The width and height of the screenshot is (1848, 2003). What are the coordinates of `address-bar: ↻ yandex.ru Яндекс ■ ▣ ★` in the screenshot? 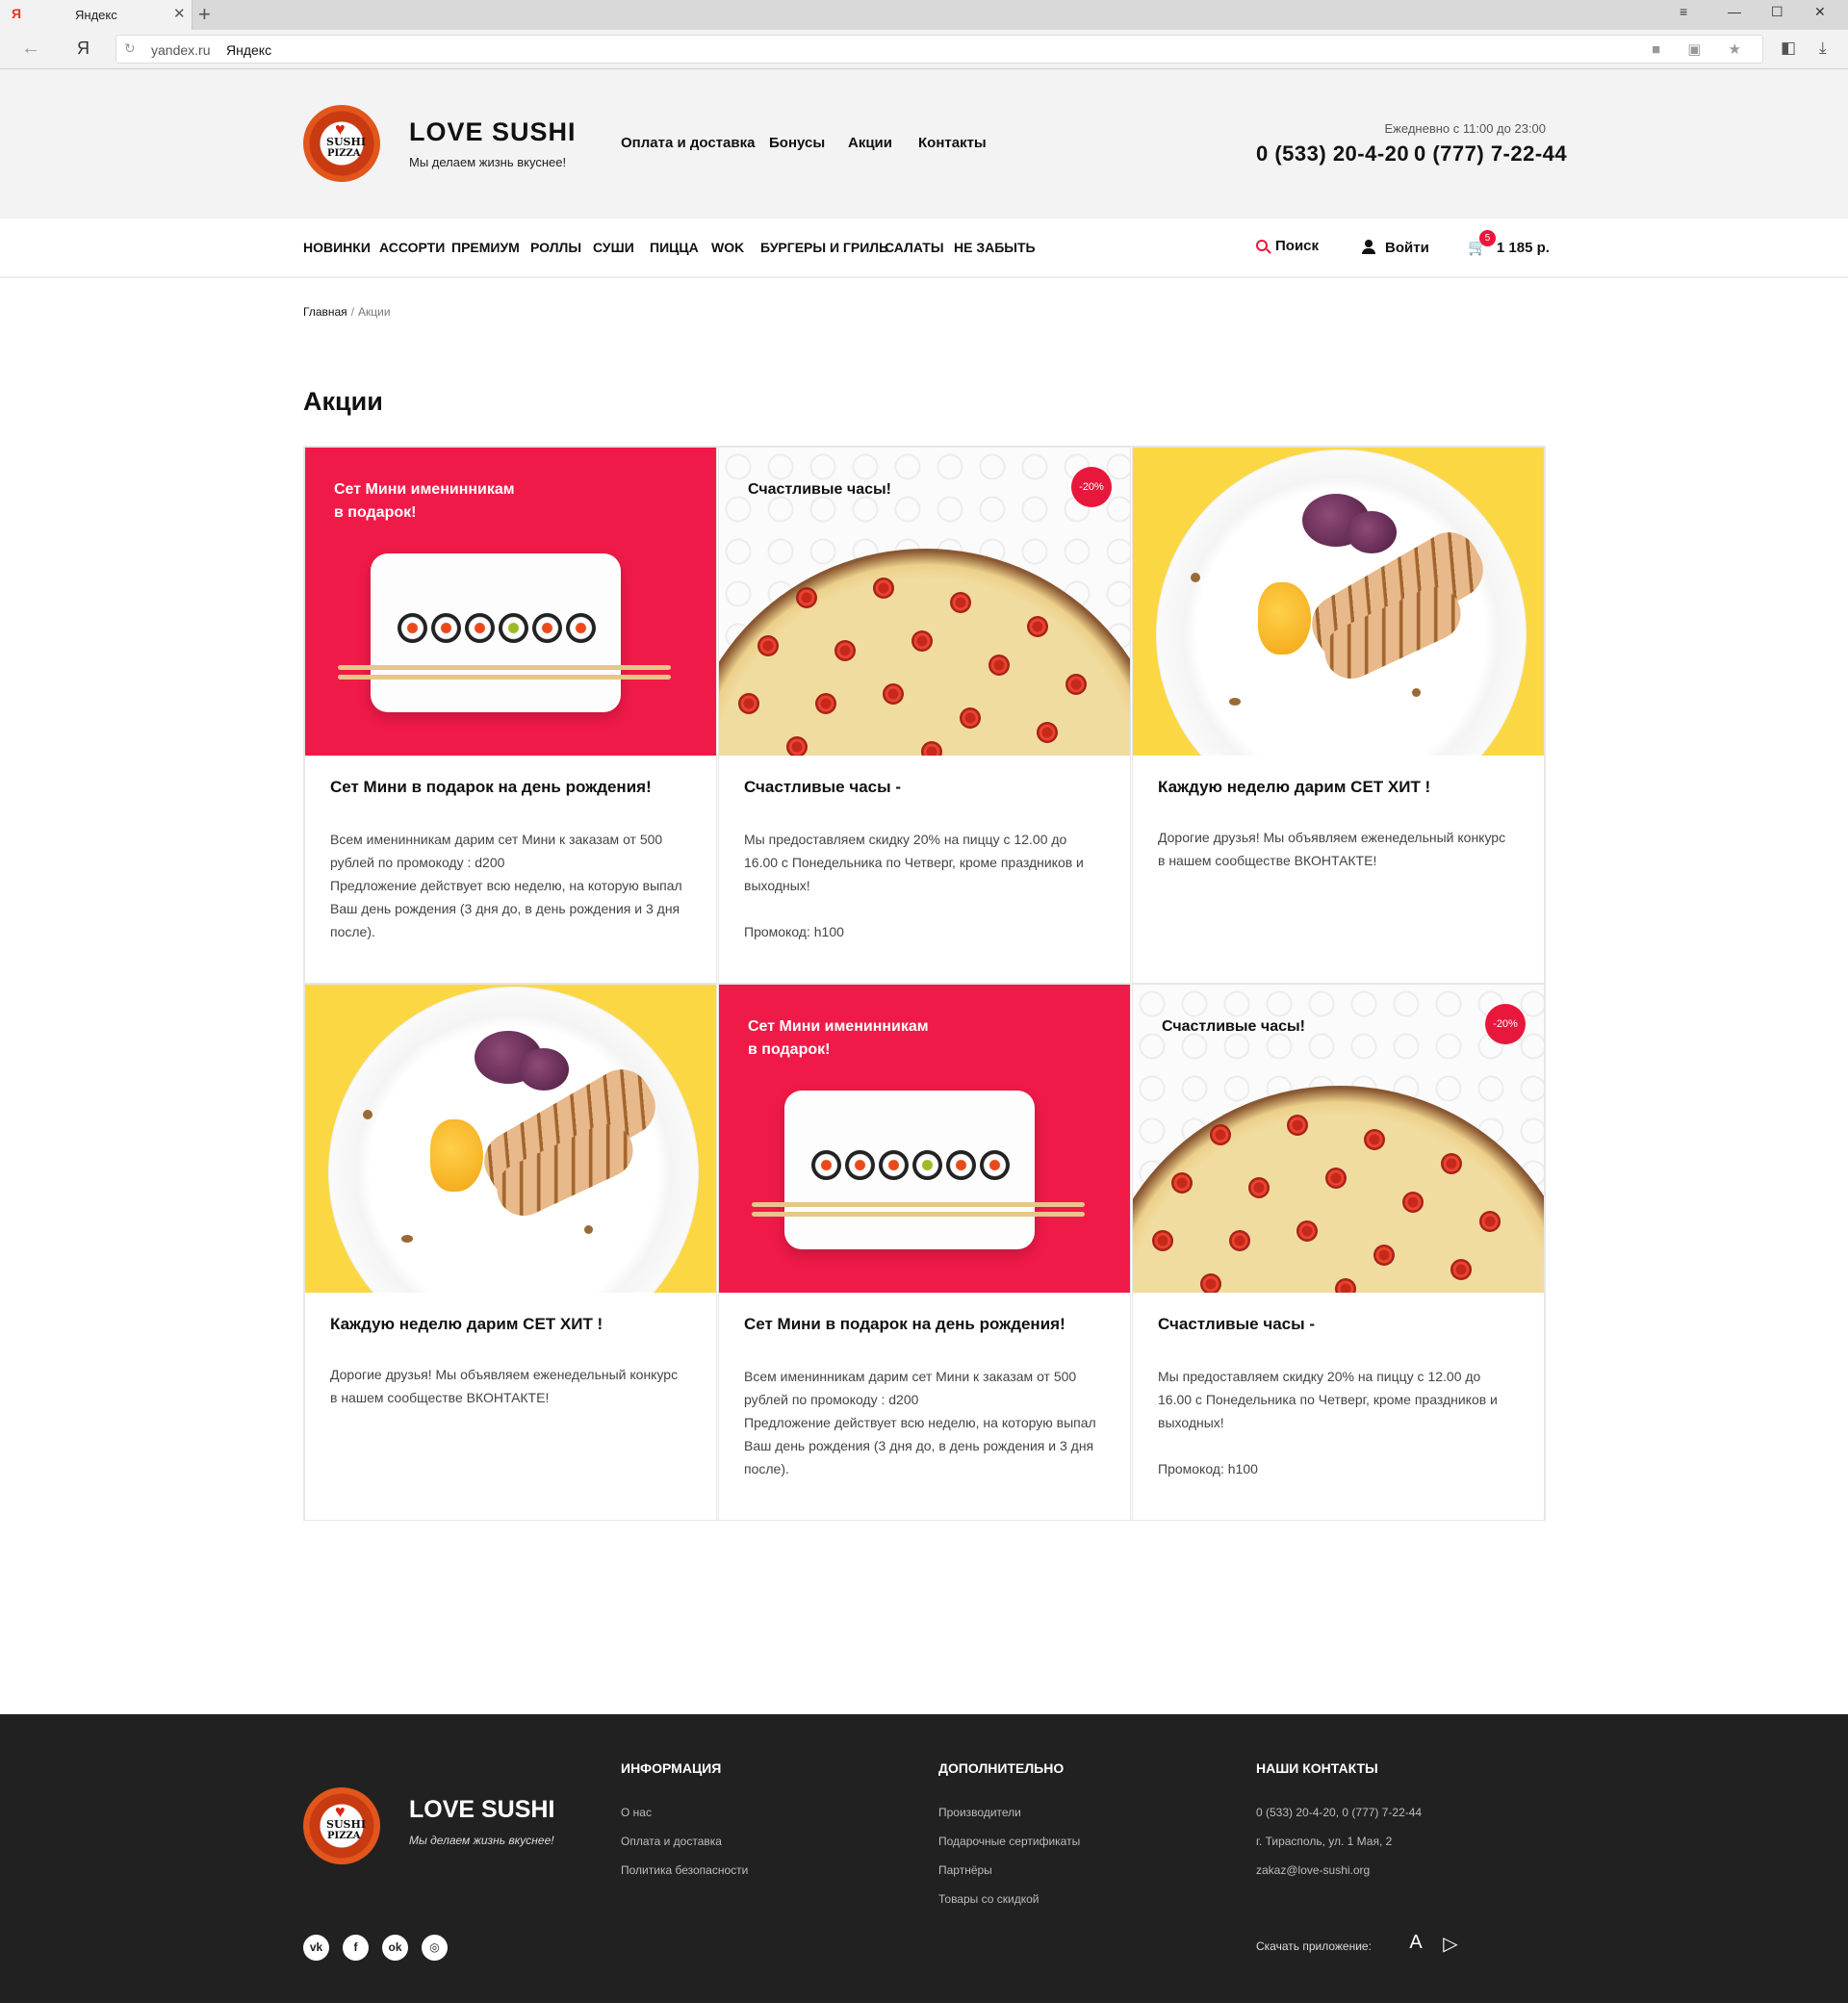 It's located at (939, 50).